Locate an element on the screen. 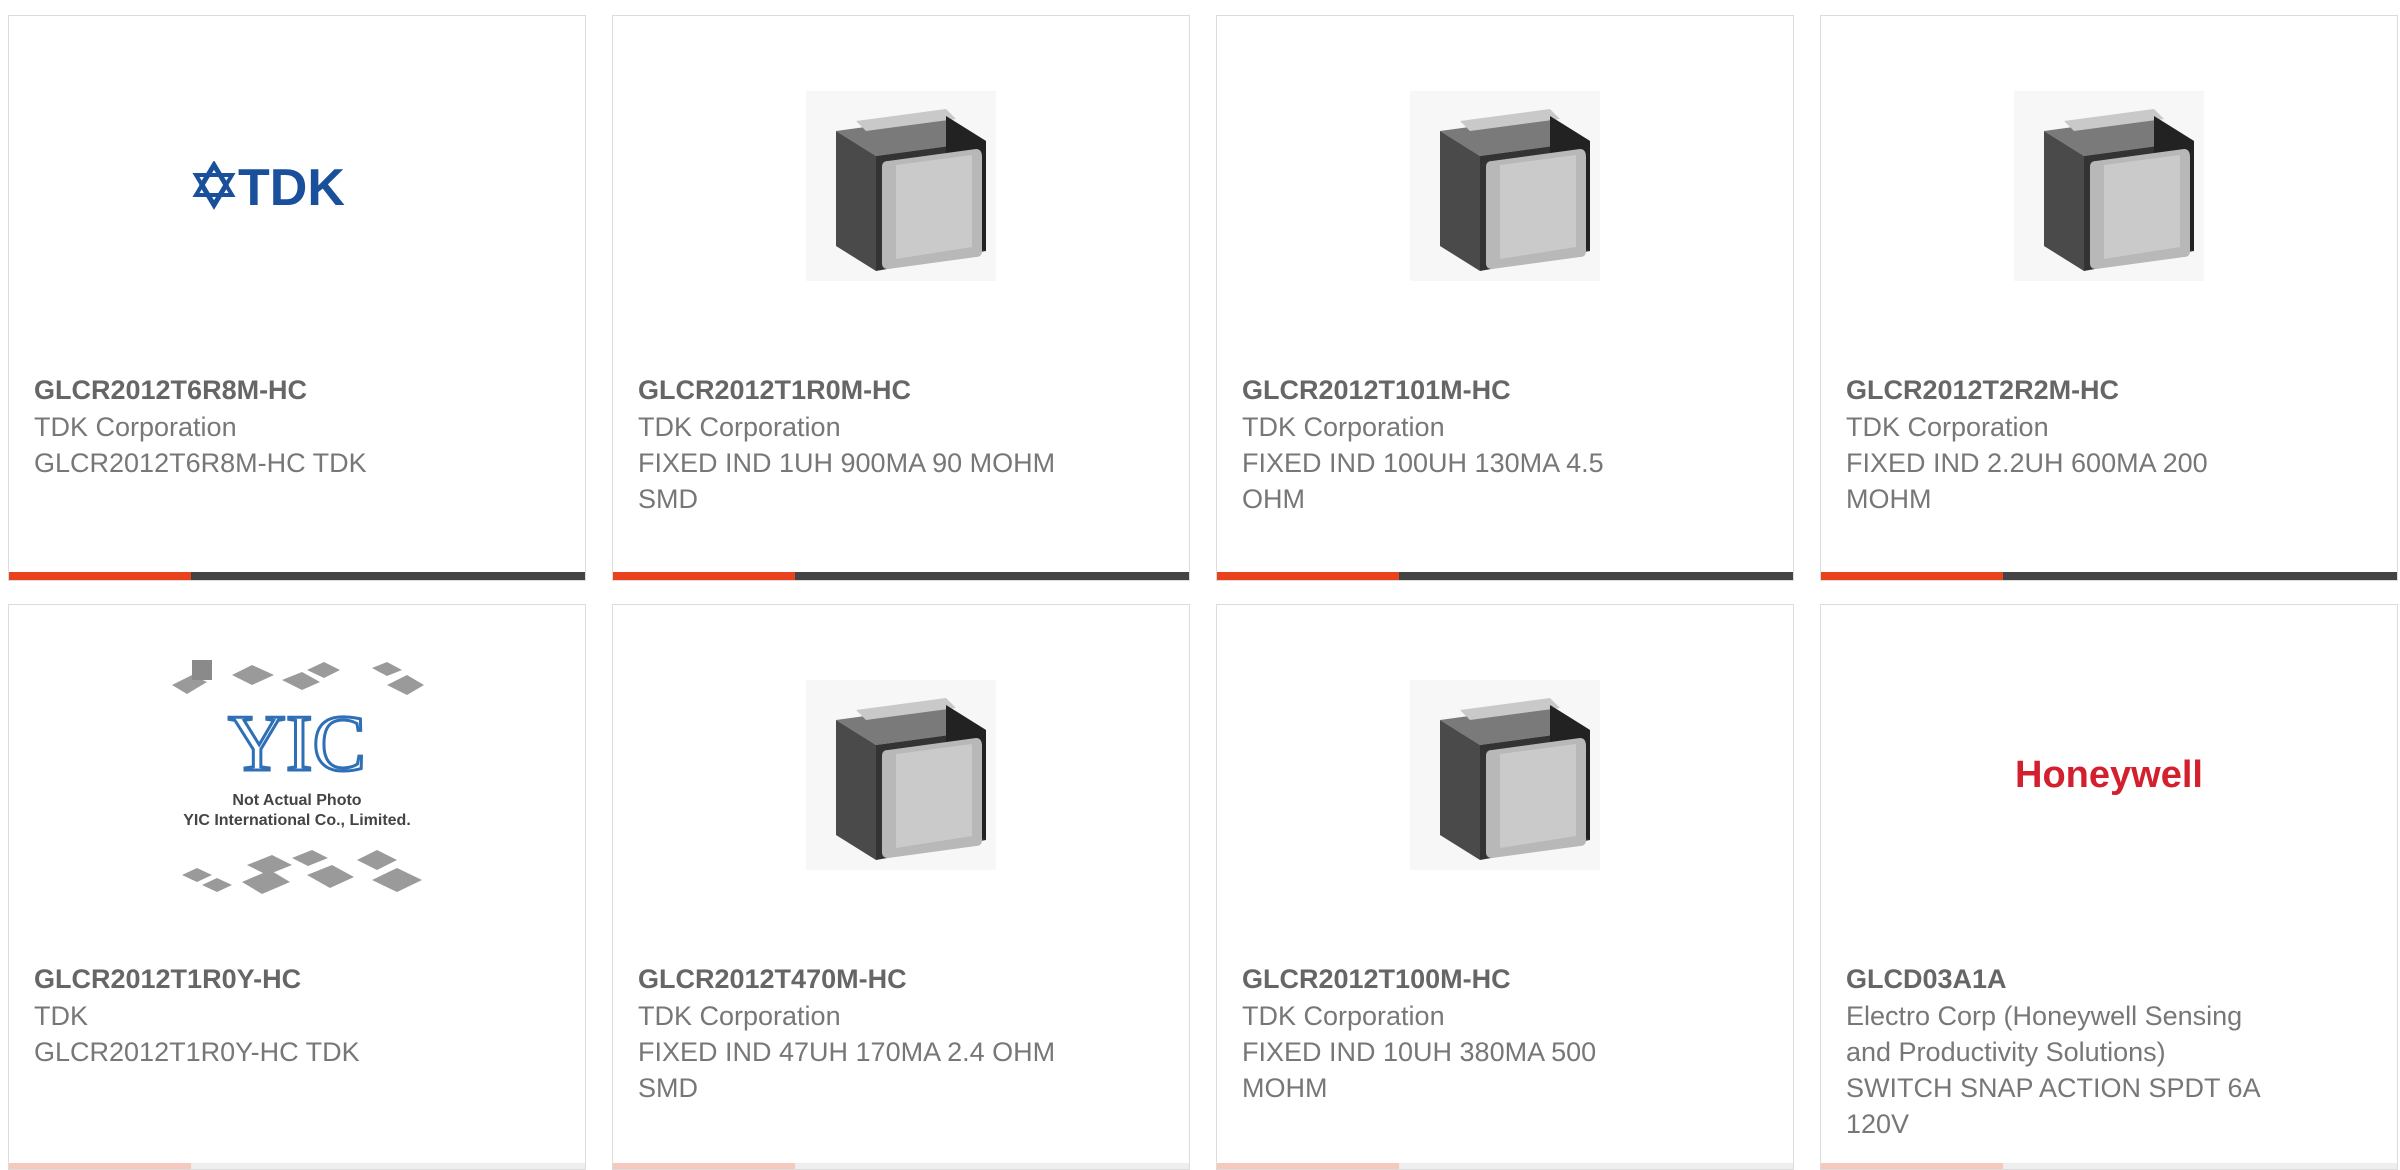 This screenshot has width=2400, height=1170. description: FIXED IND 47UH 170MA 2.4 OHM SMD is located at coordinates (847, 1070).